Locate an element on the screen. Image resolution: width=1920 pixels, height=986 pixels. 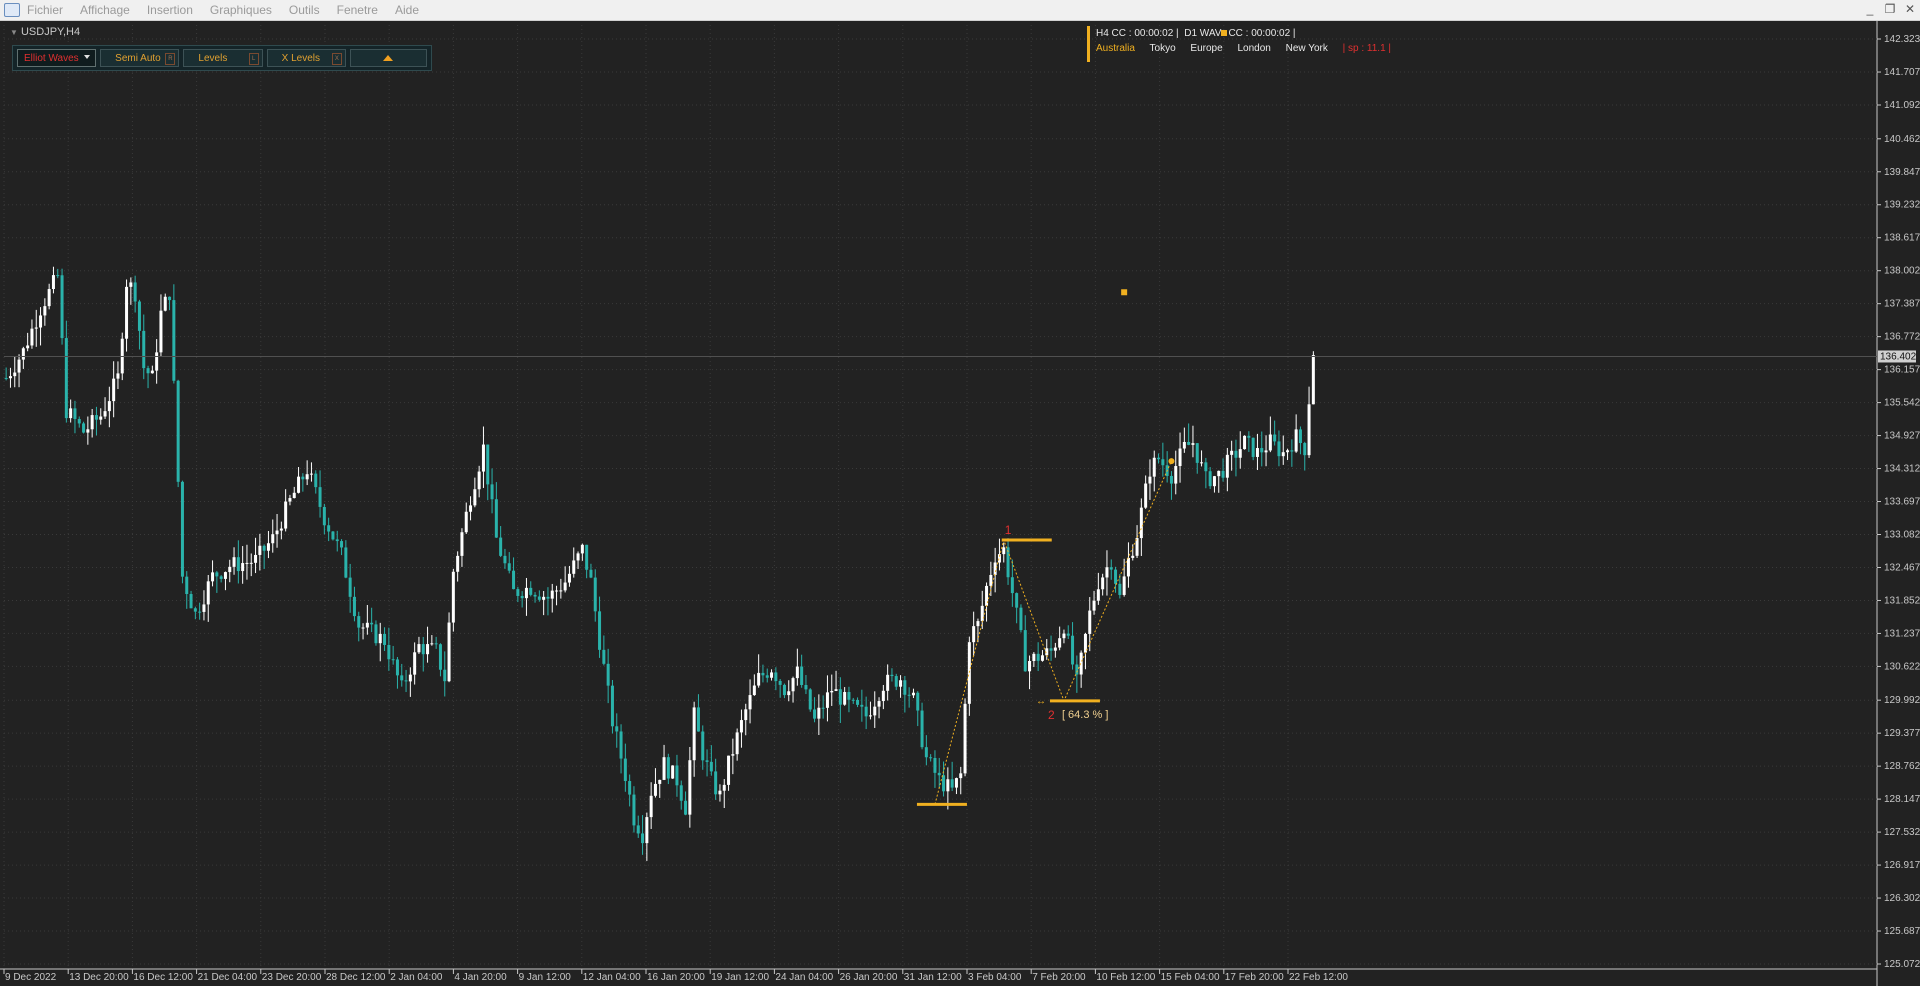
semi-auto-button: Semi Auto R is located at coordinates (140, 58).